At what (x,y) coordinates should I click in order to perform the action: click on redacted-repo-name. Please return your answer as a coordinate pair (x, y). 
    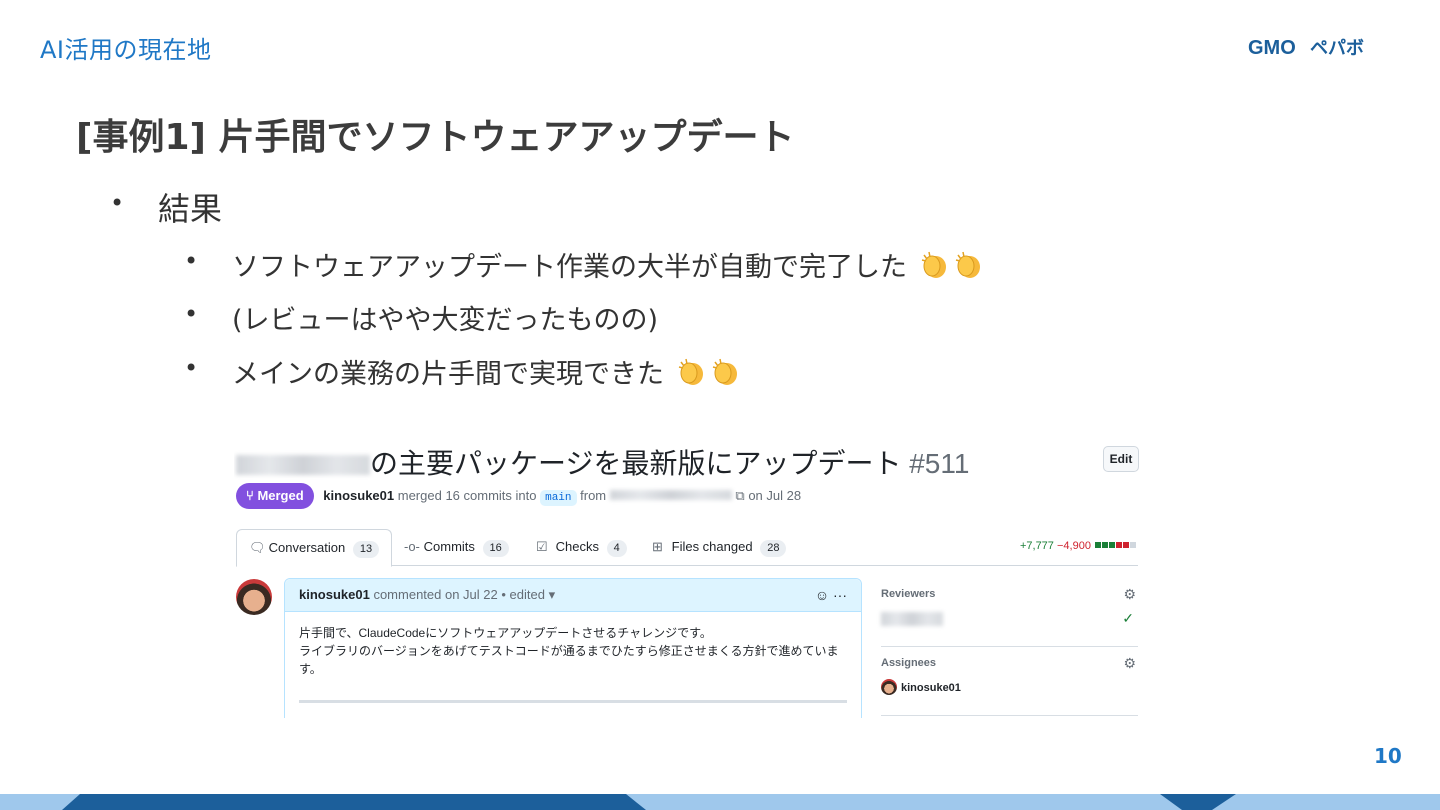
    Looking at the image, I should click on (303, 465).